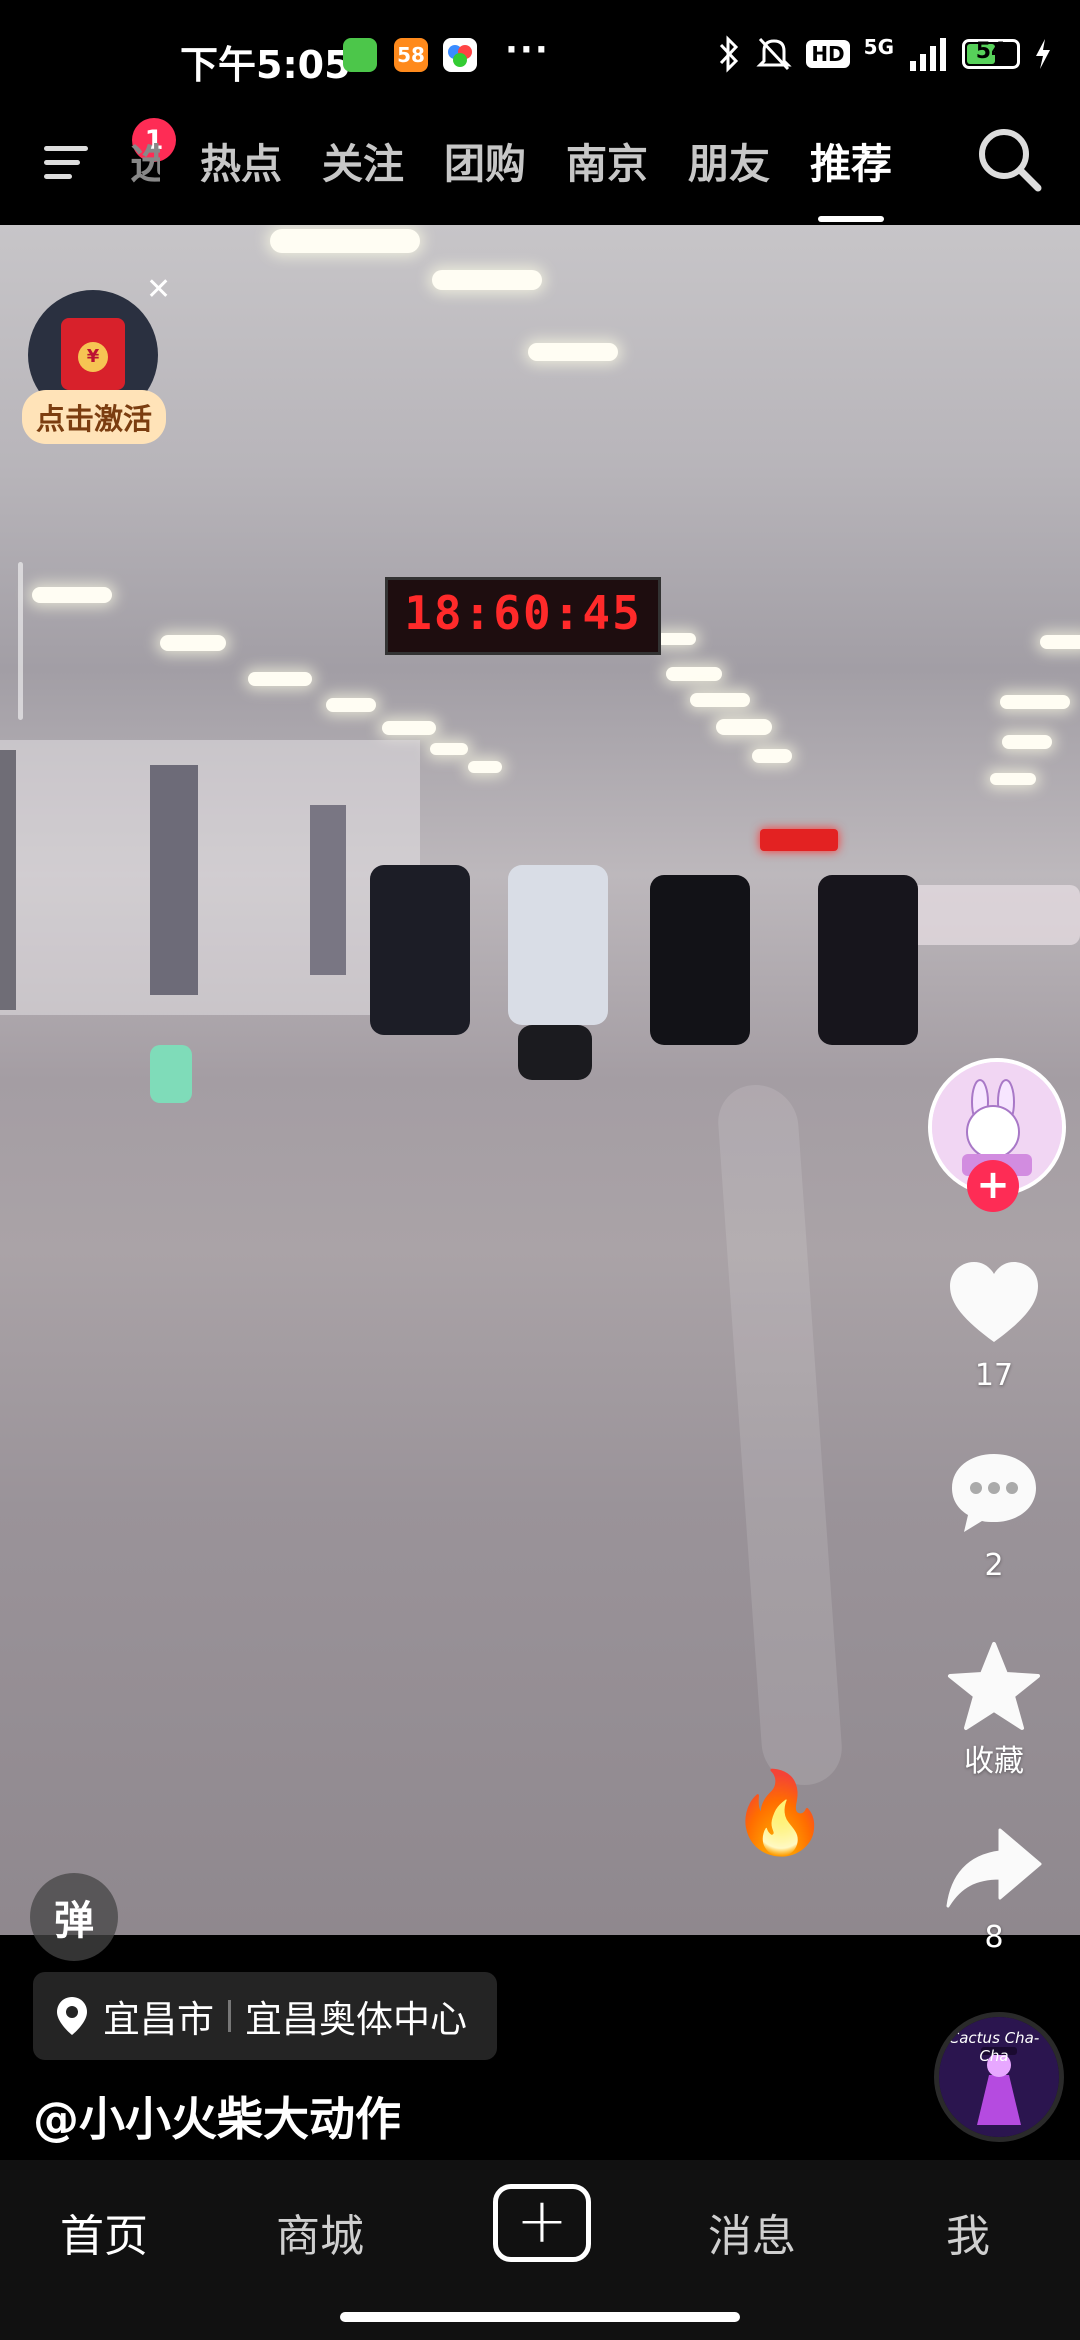 Image resolution: width=1080 pixels, height=2340 pixels. What do you see at coordinates (363, 160) in the screenshot?
I see `tab-following: 关注` at bounding box center [363, 160].